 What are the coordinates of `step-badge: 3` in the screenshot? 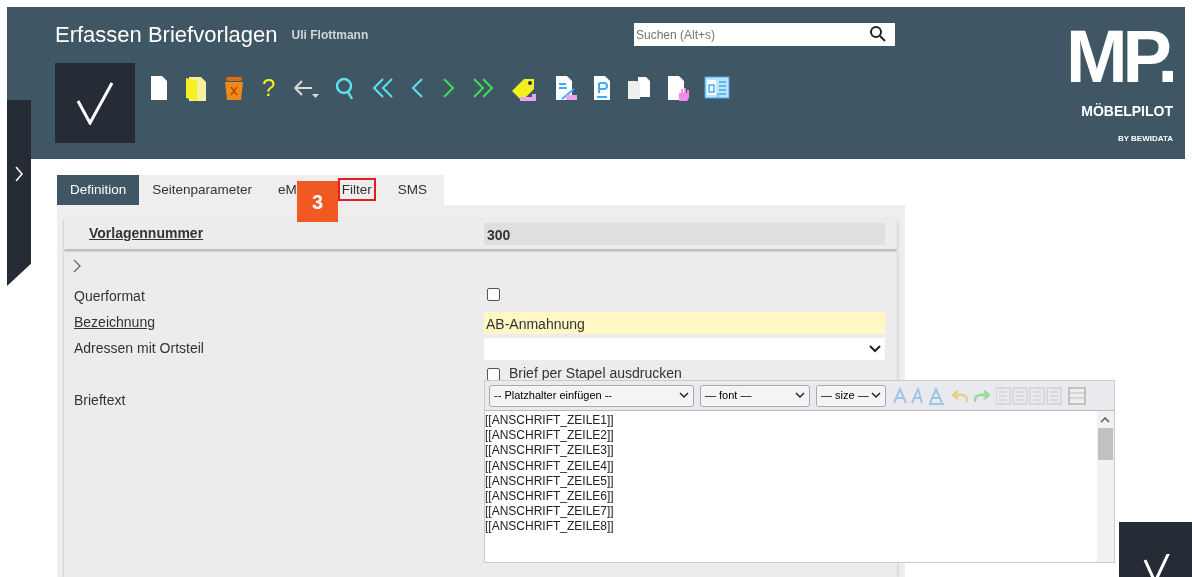 It's located at (317, 201).